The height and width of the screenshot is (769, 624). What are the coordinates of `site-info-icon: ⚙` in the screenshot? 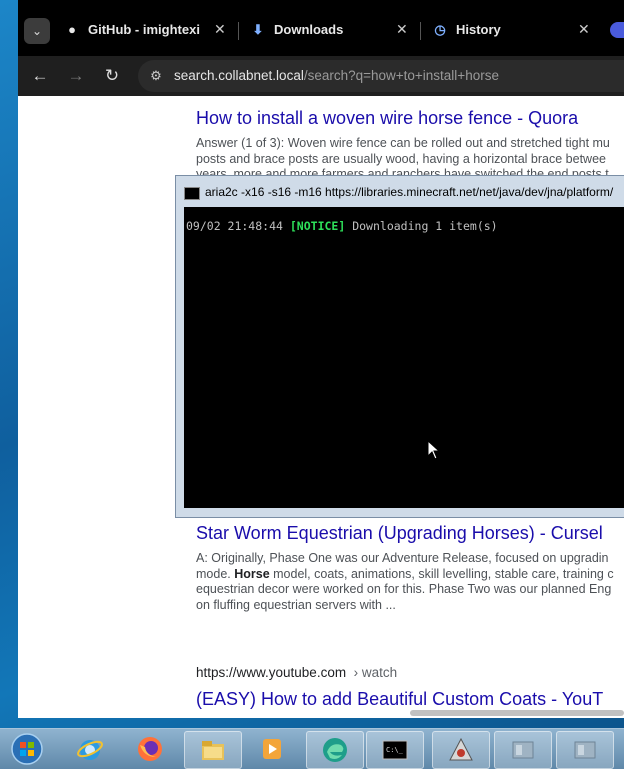 It's located at (156, 76).